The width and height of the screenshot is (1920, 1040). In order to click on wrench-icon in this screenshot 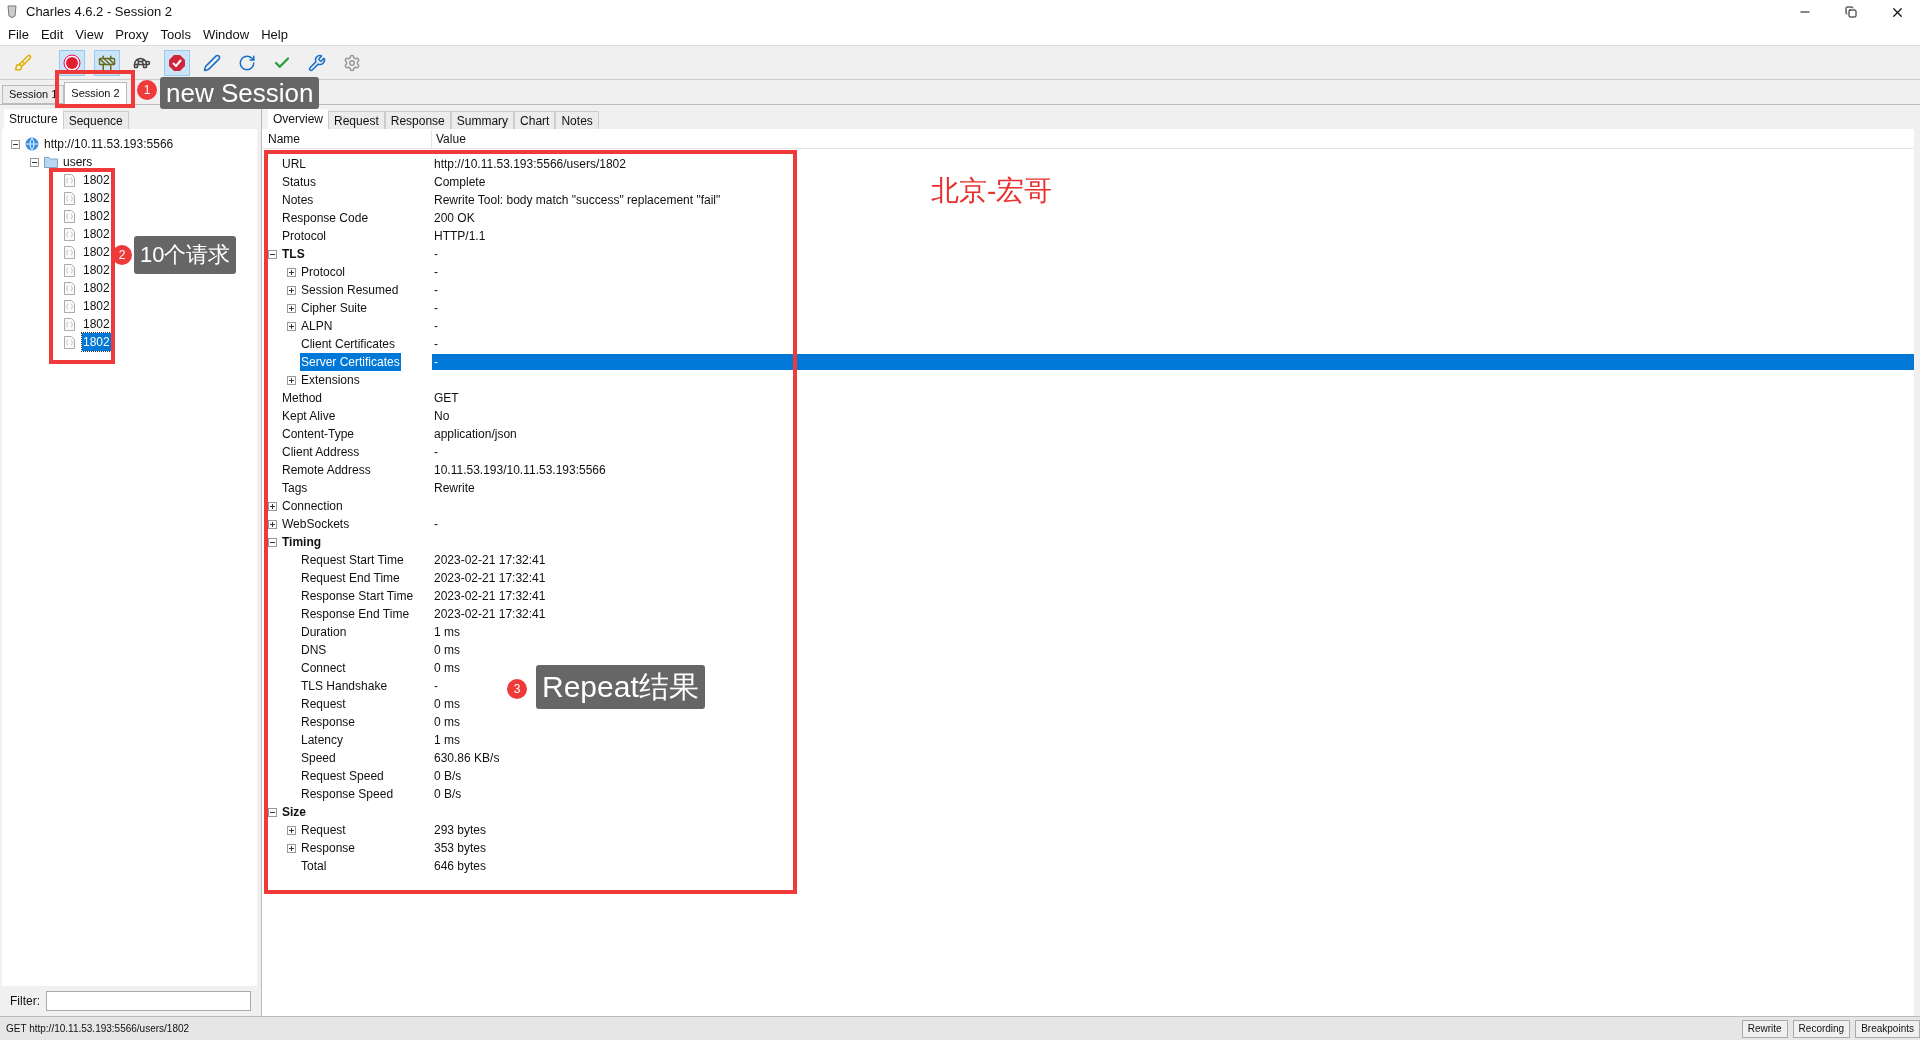, I will do `click(317, 62)`.